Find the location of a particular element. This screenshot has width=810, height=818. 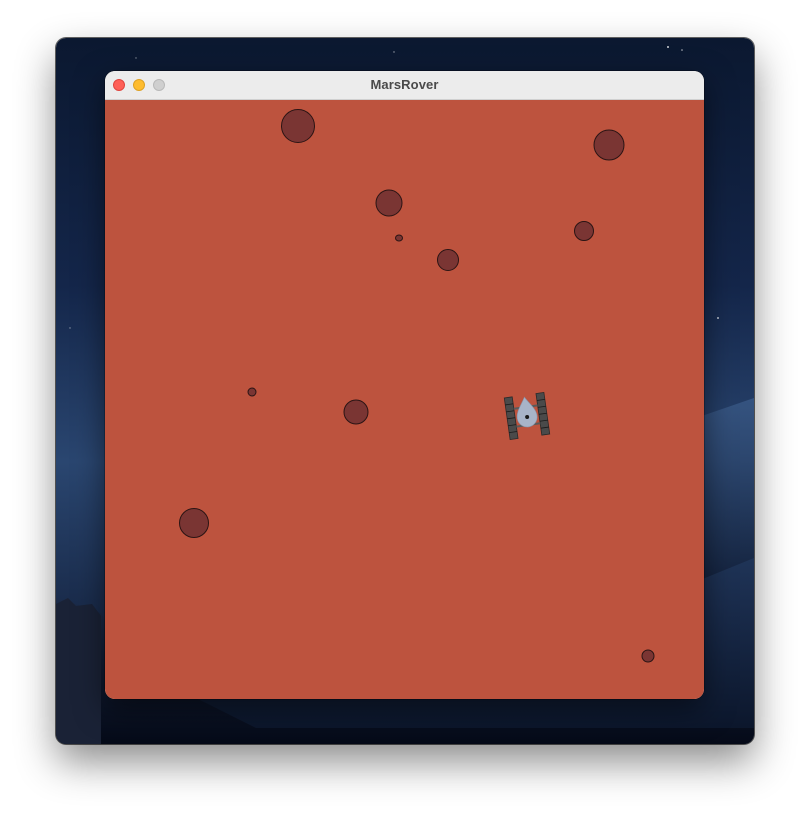

rover-icon is located at coordinates (527, 416).